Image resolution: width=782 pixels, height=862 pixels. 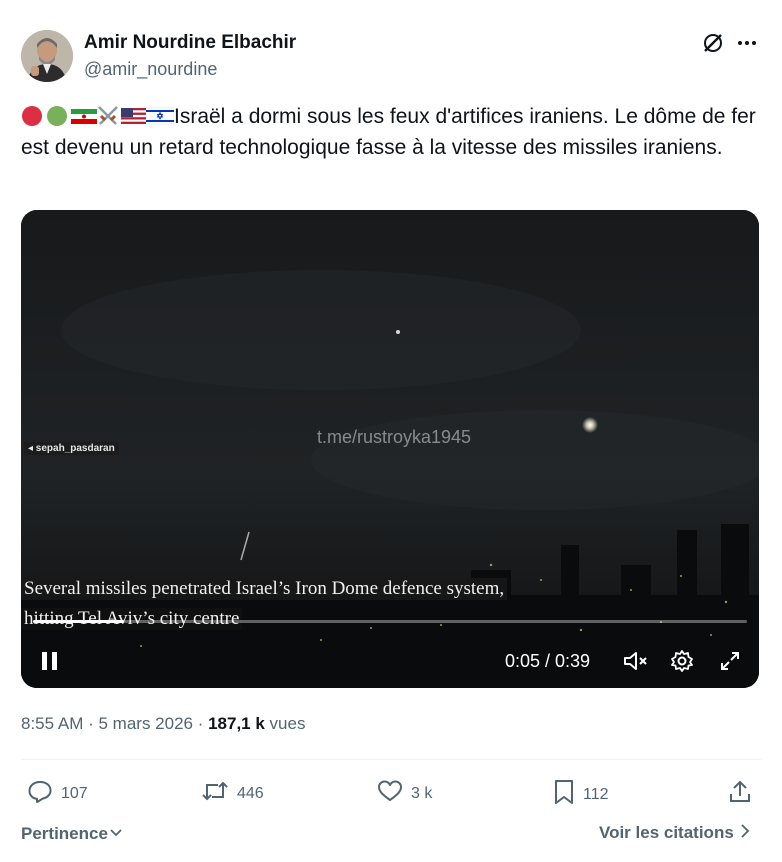 I want to click on repost-icon, so click(x=215, y=793).